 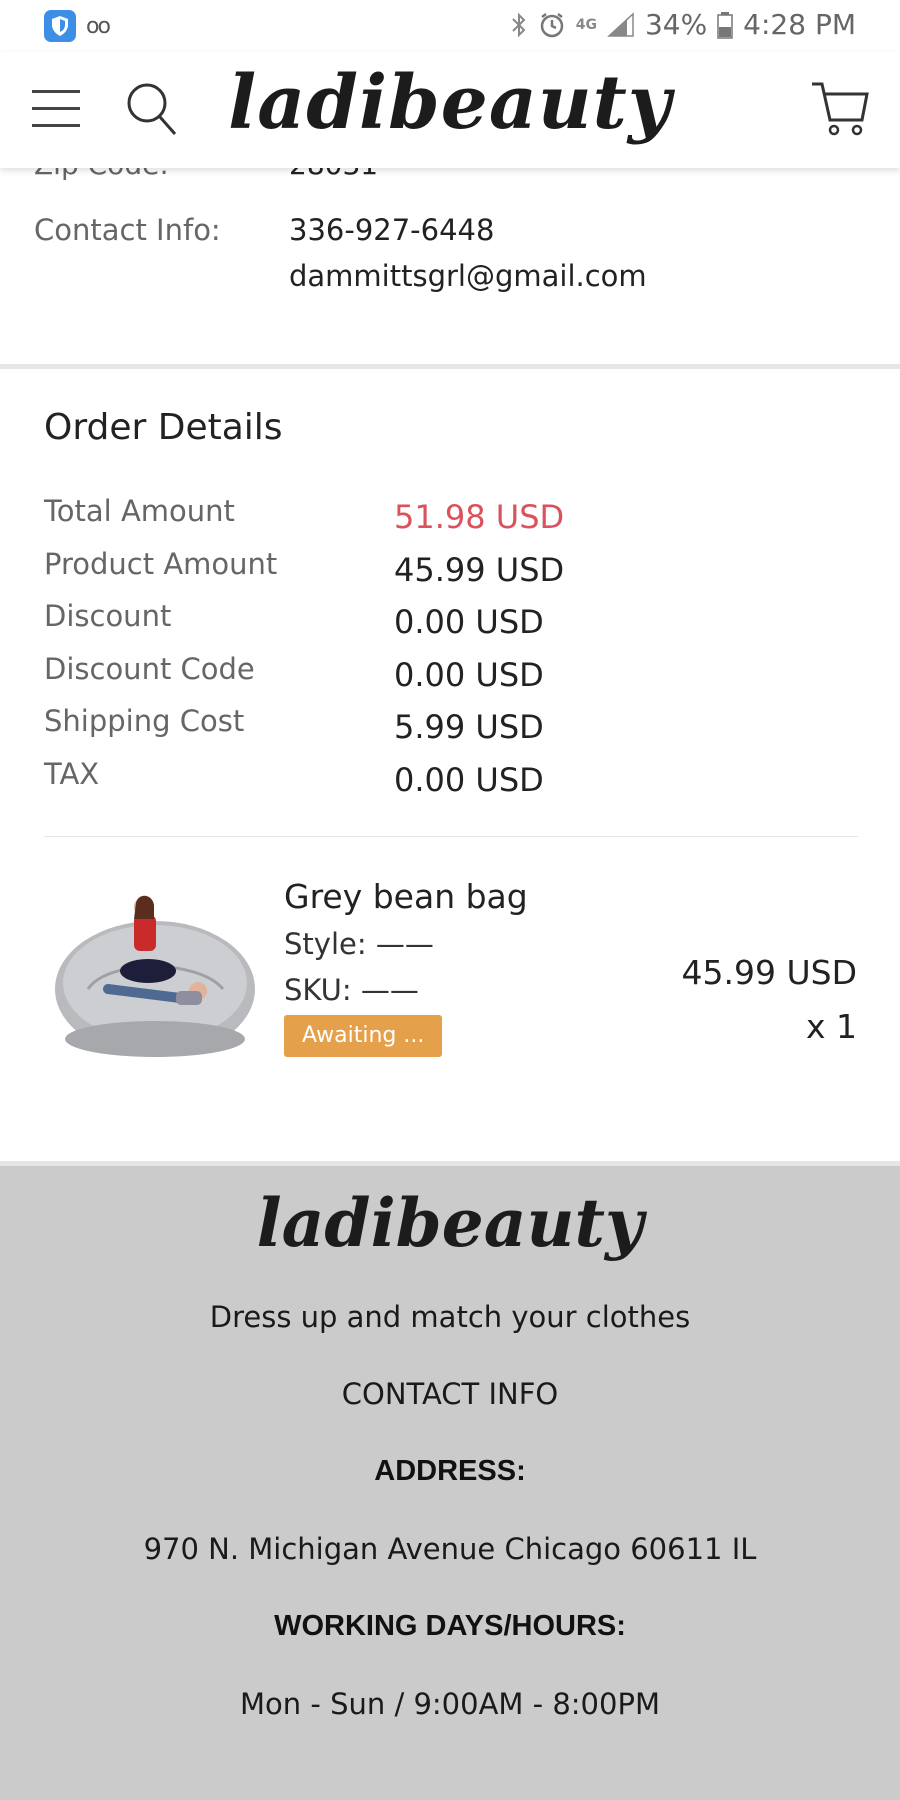 I want to click on shipping-cost-row: Shipping Cost 5.99 USD, so click(x=444, y=725).